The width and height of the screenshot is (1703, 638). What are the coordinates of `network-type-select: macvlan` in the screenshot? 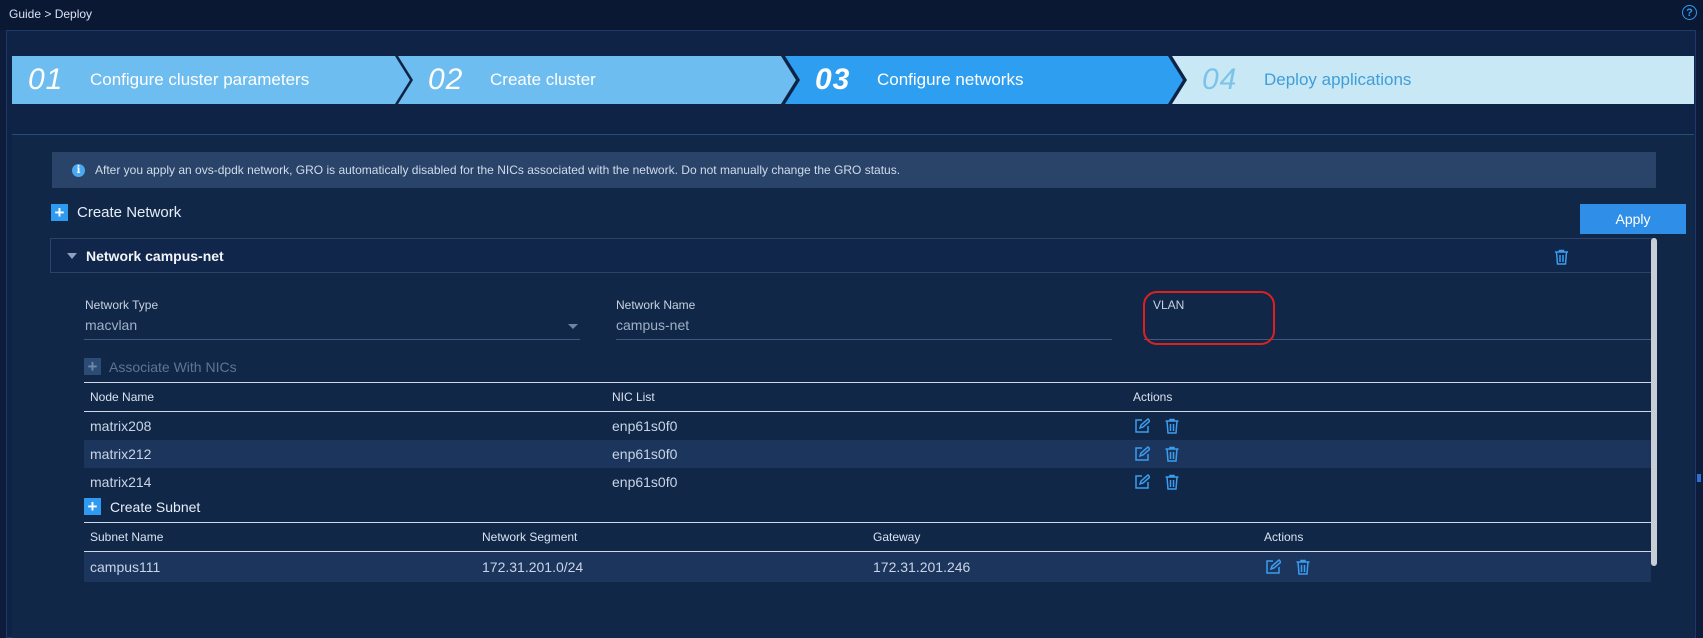 It's located at (111, 325).